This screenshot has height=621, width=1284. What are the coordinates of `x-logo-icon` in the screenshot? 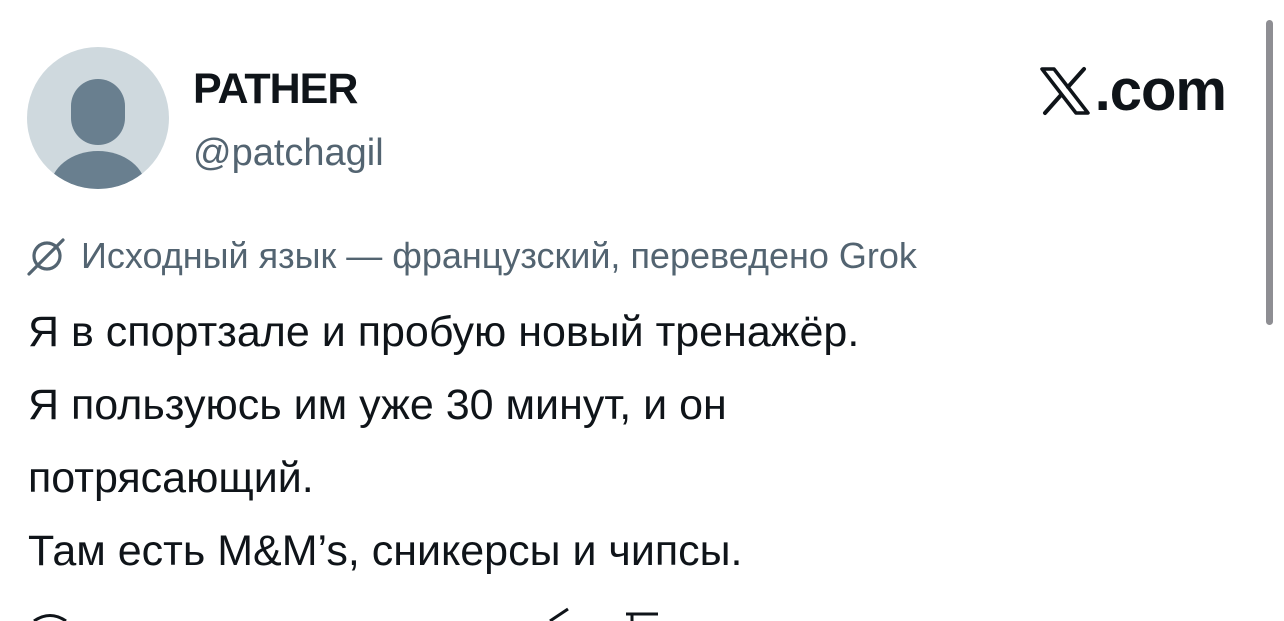 It's located at (1065, 91).